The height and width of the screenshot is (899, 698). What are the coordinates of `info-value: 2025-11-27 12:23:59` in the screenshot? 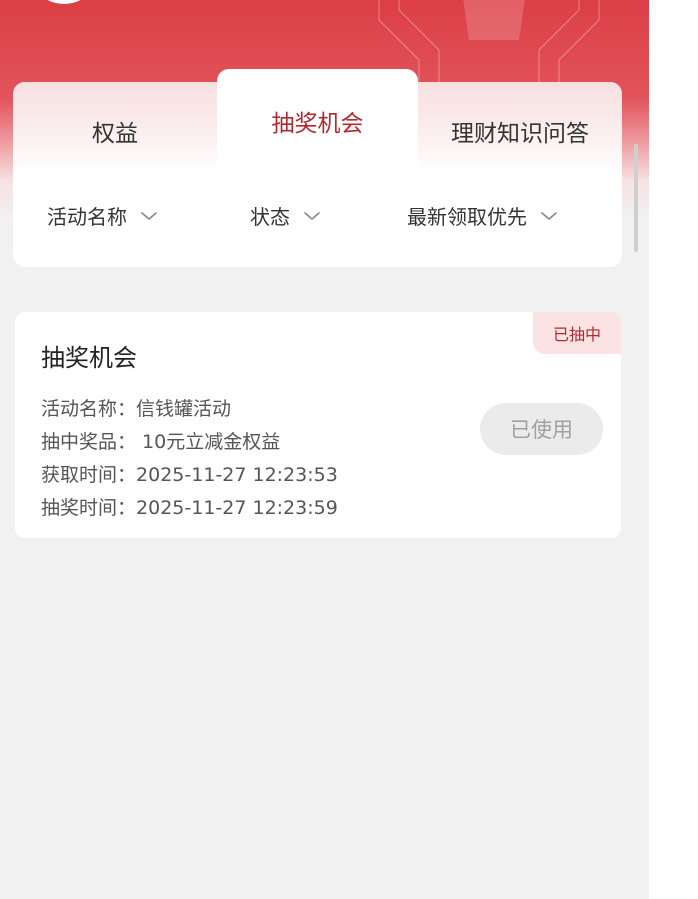 It's located at (237, 508).